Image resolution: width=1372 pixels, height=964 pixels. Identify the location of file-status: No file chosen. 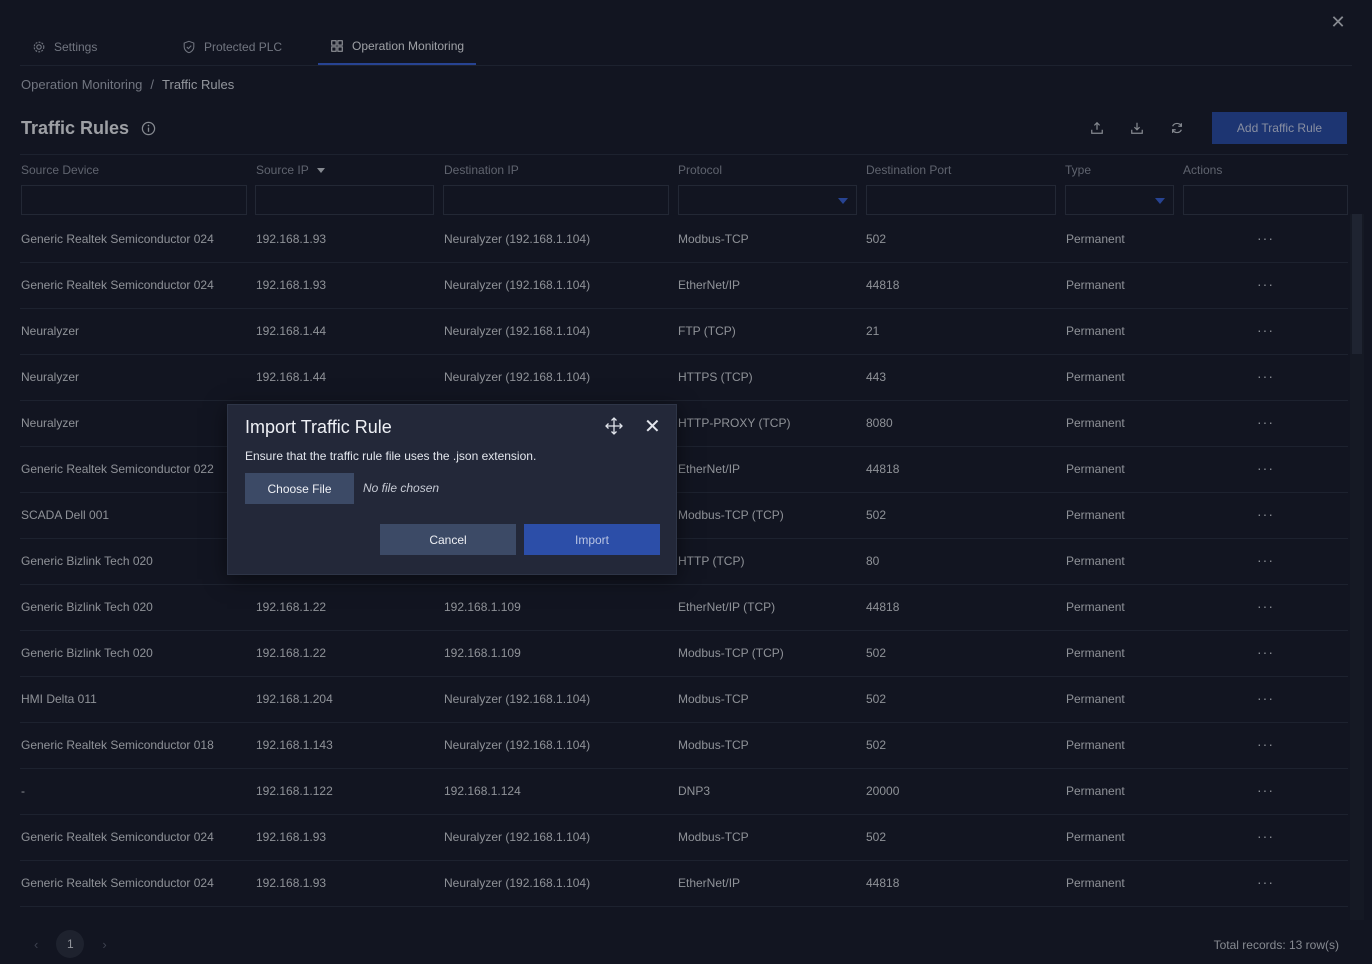
(401, 488).